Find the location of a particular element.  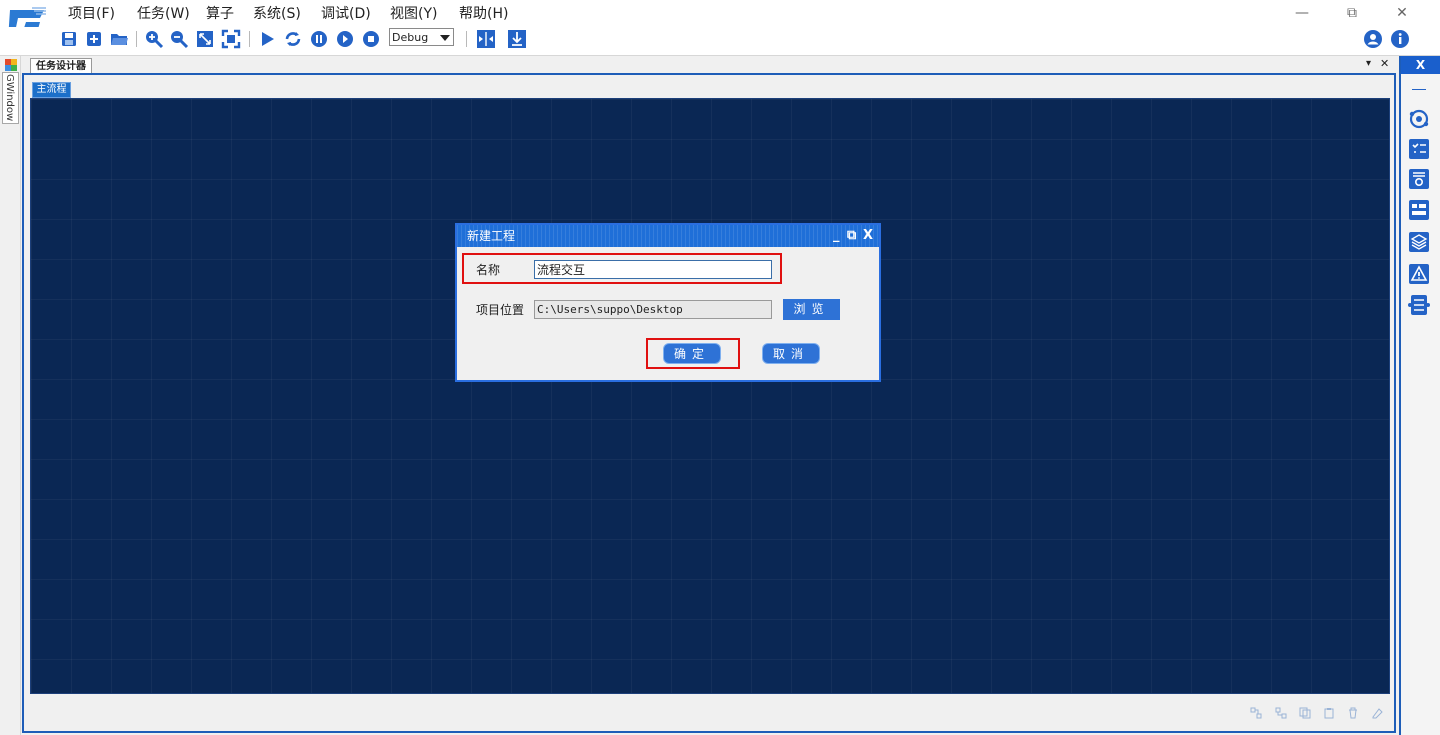

window-minimize-button: — is located at coordinates (1302, 13).